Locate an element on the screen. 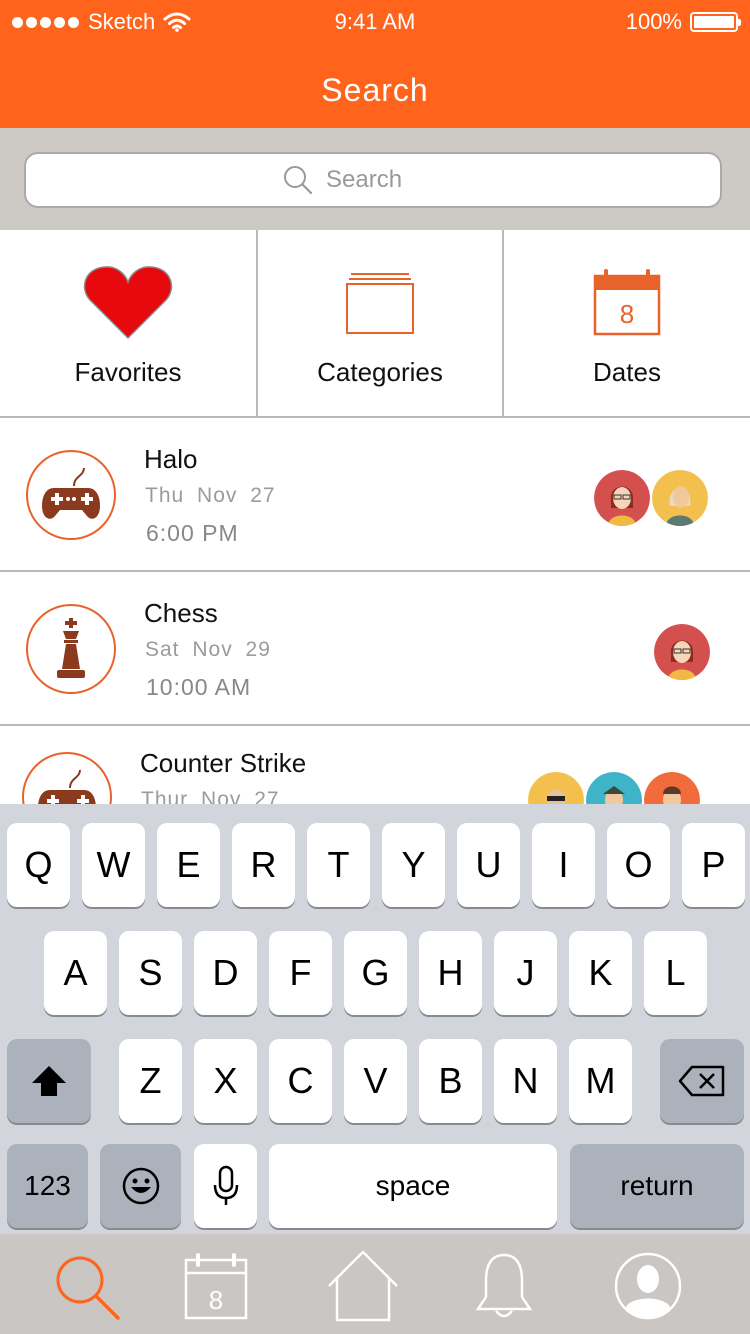 The height and width of the screenshot is (1334, 750). emoji-icon is located at coordinates (140, 1186).